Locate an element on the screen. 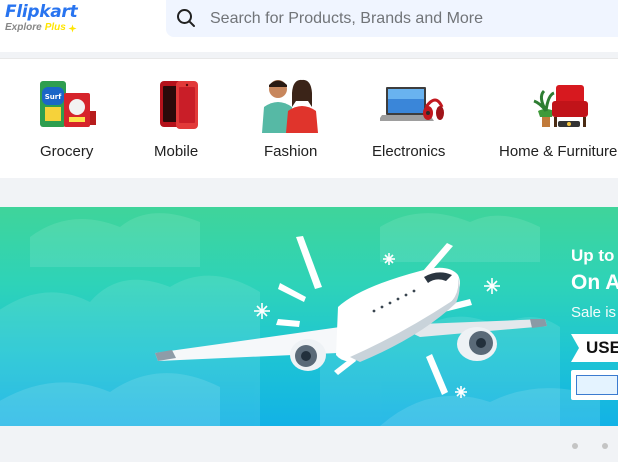  top-header: Flipkart Explore Plus is located at coordinates (309, 26).